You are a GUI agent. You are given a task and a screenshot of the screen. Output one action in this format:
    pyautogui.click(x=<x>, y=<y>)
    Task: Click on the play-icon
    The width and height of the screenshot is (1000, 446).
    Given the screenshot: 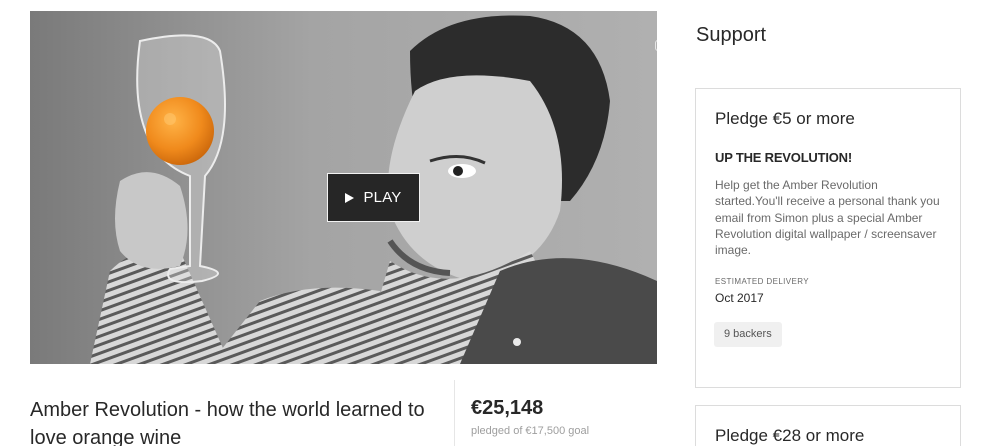 What is the action you would take?
    pyautogui.click(x=350, y=197)
    